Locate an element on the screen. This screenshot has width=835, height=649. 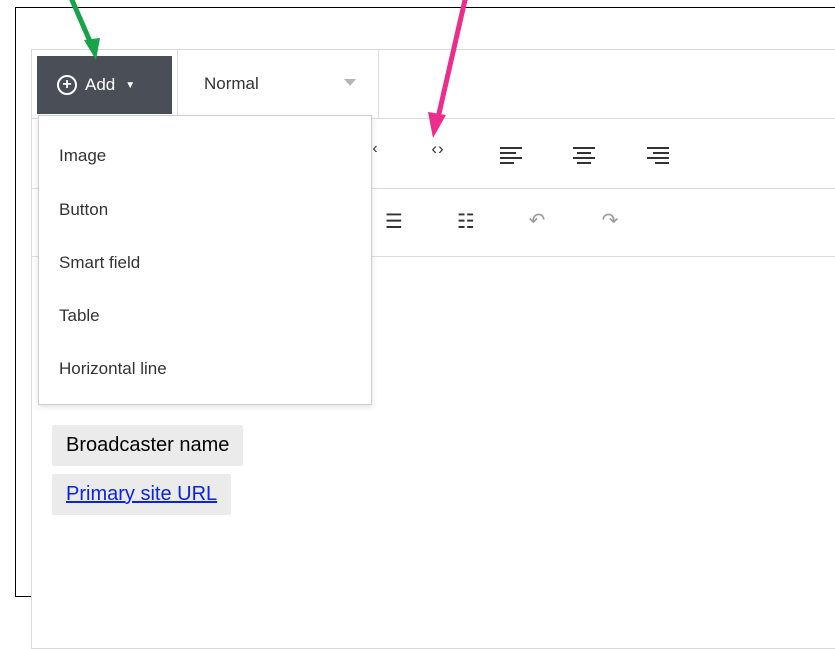
pink-arrow is located at coordinates (448, 69).